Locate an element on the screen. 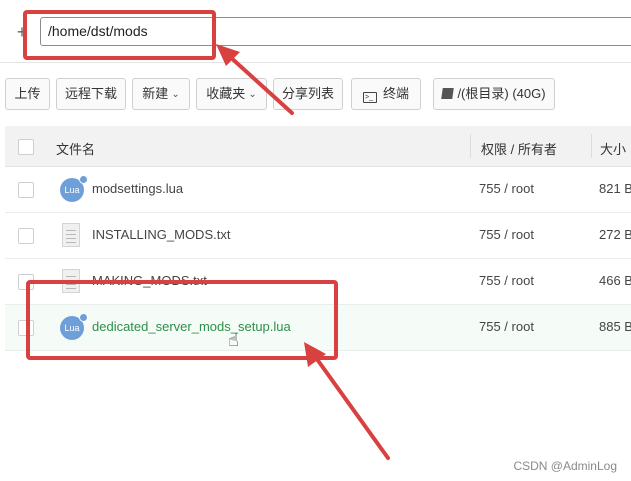 This screenshot has width=631, height=481. table-row: Lua modsettings.lua 755 / root 821 B is located at coordinates (318, 190).